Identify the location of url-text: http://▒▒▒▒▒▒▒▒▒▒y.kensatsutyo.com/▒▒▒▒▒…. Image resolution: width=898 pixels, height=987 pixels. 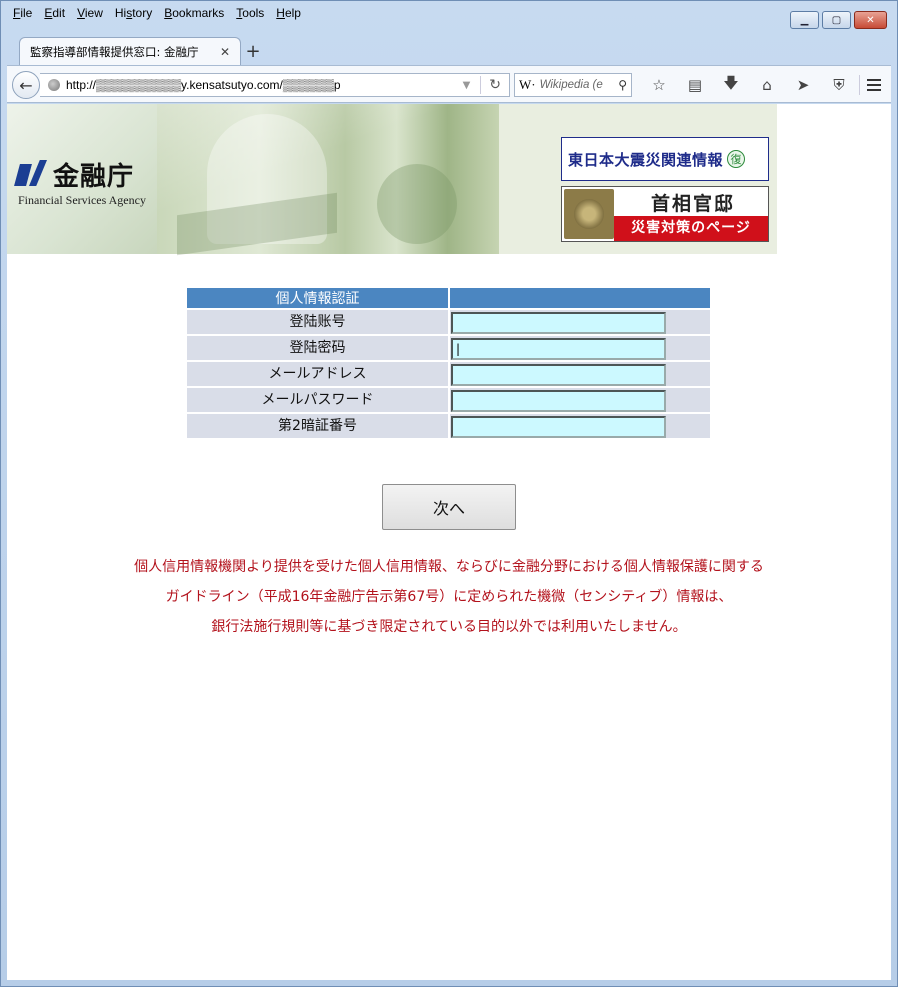
(203, 85).